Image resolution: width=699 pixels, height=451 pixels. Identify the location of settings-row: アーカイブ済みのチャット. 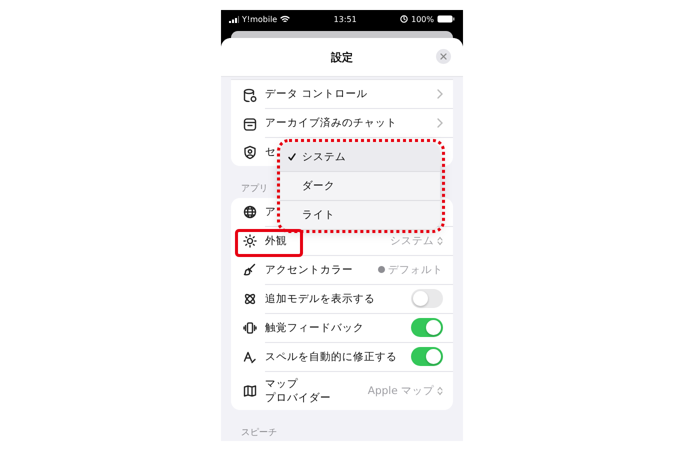
(342, 123).